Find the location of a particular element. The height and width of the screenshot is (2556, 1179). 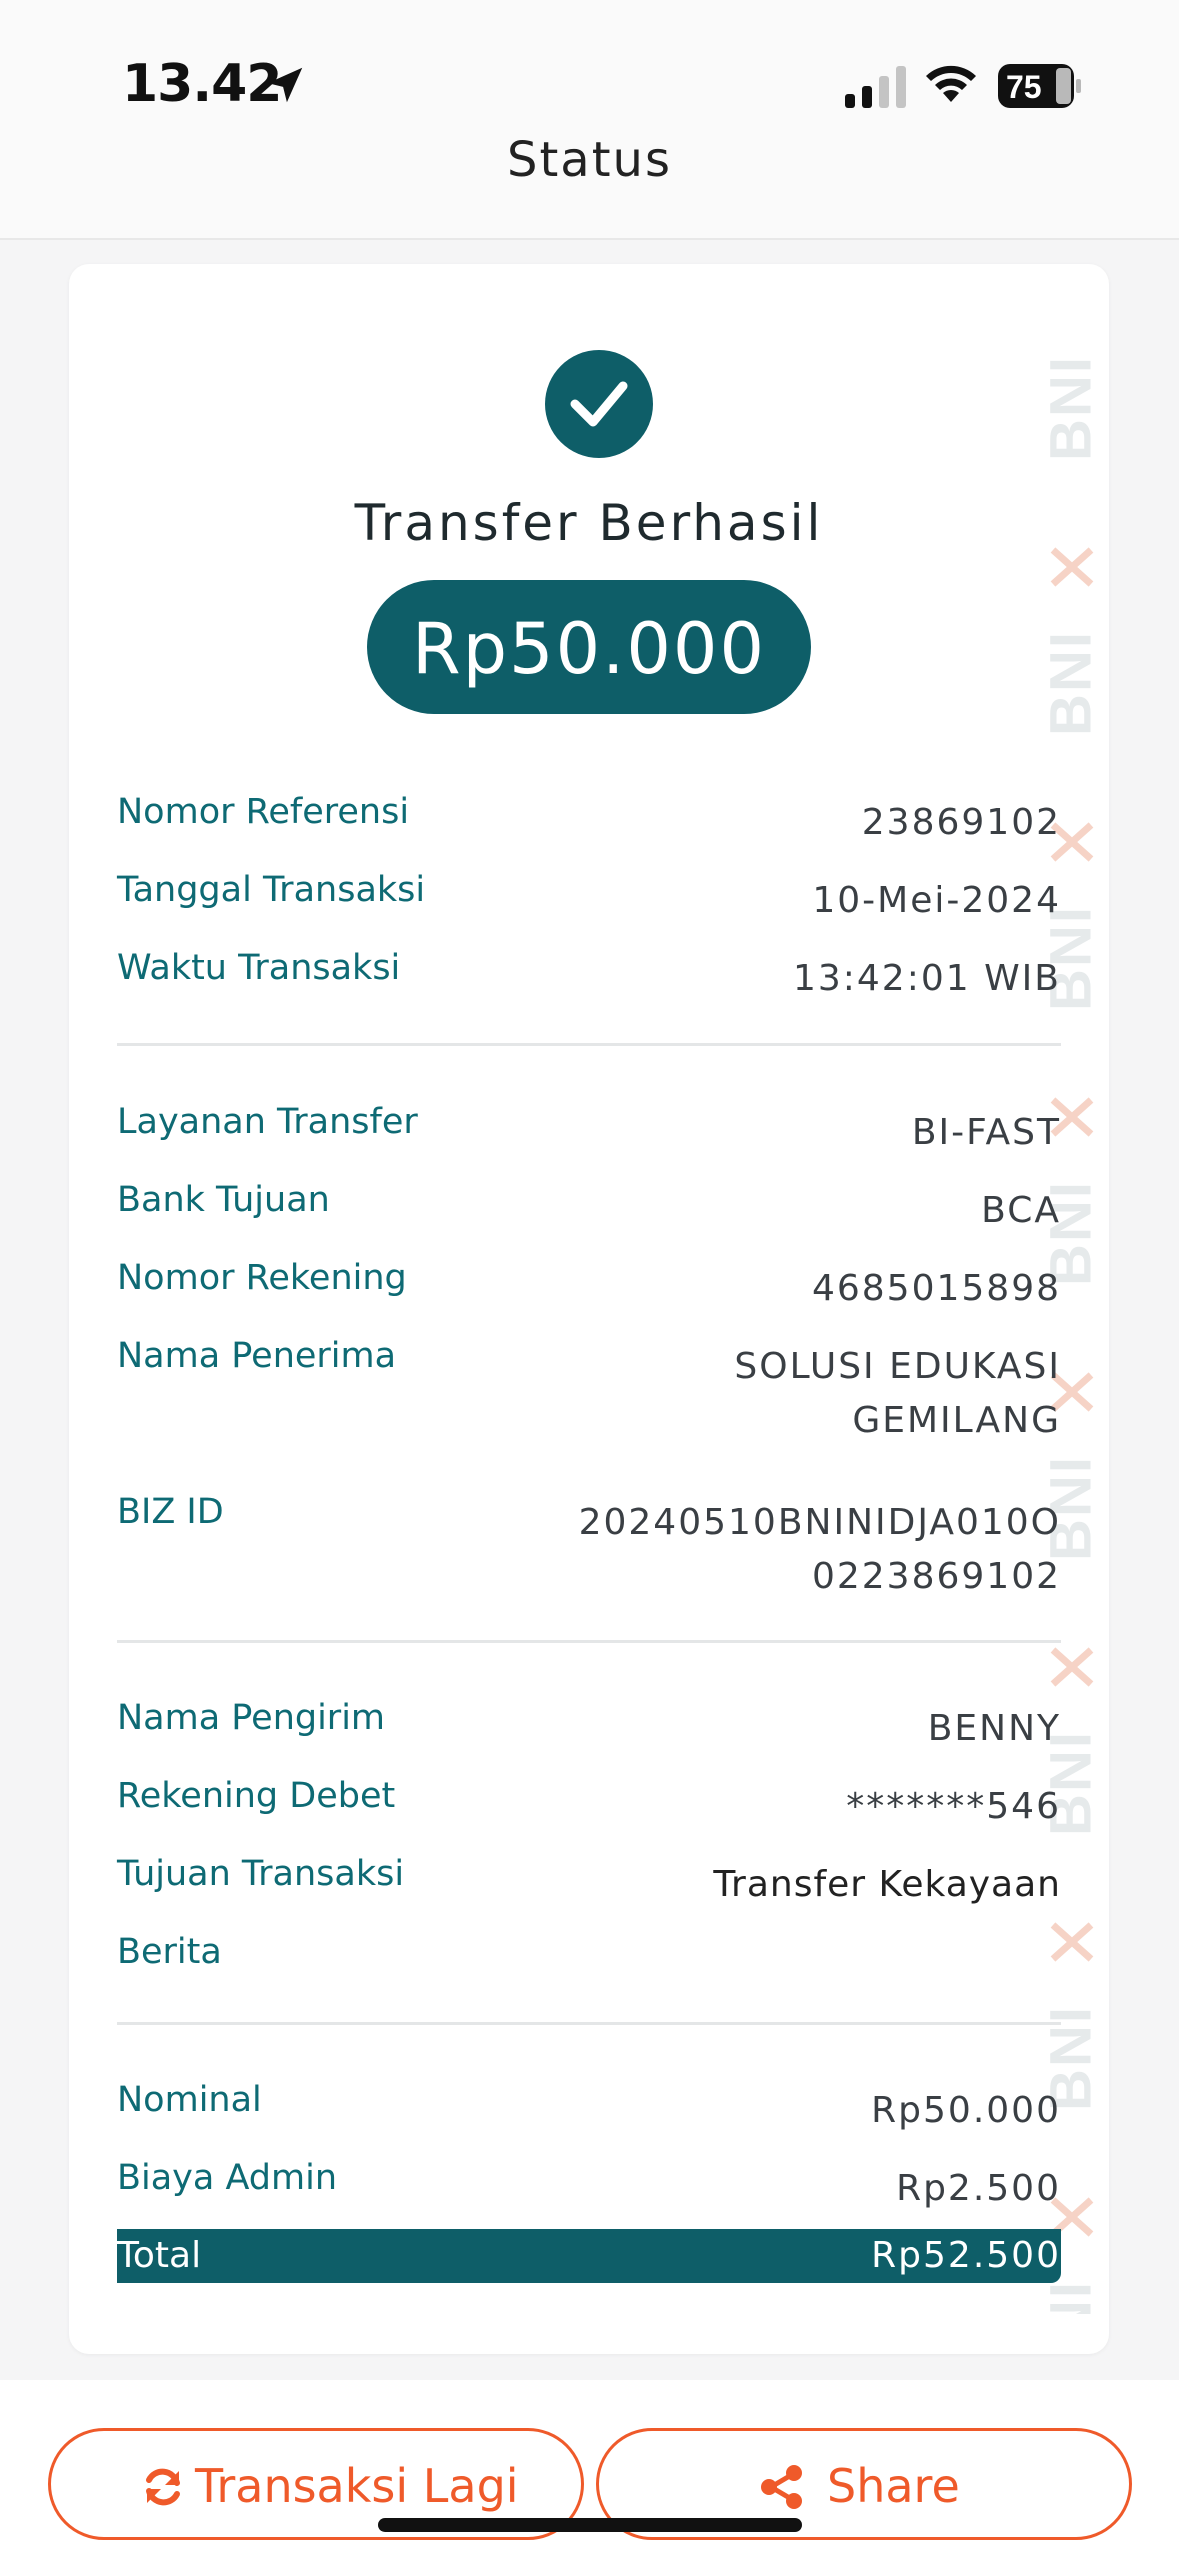

detail-label: Nomor Rekening is located at coordinates (262, 1278).